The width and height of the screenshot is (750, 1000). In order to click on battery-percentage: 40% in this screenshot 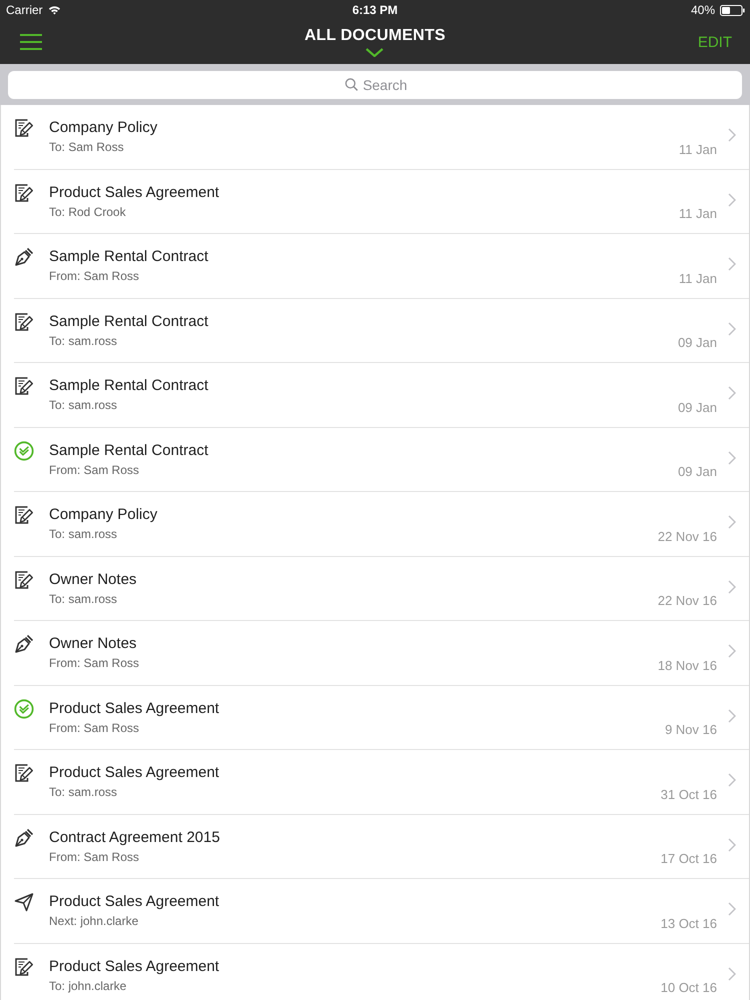, I will do `click(702, 10)`.